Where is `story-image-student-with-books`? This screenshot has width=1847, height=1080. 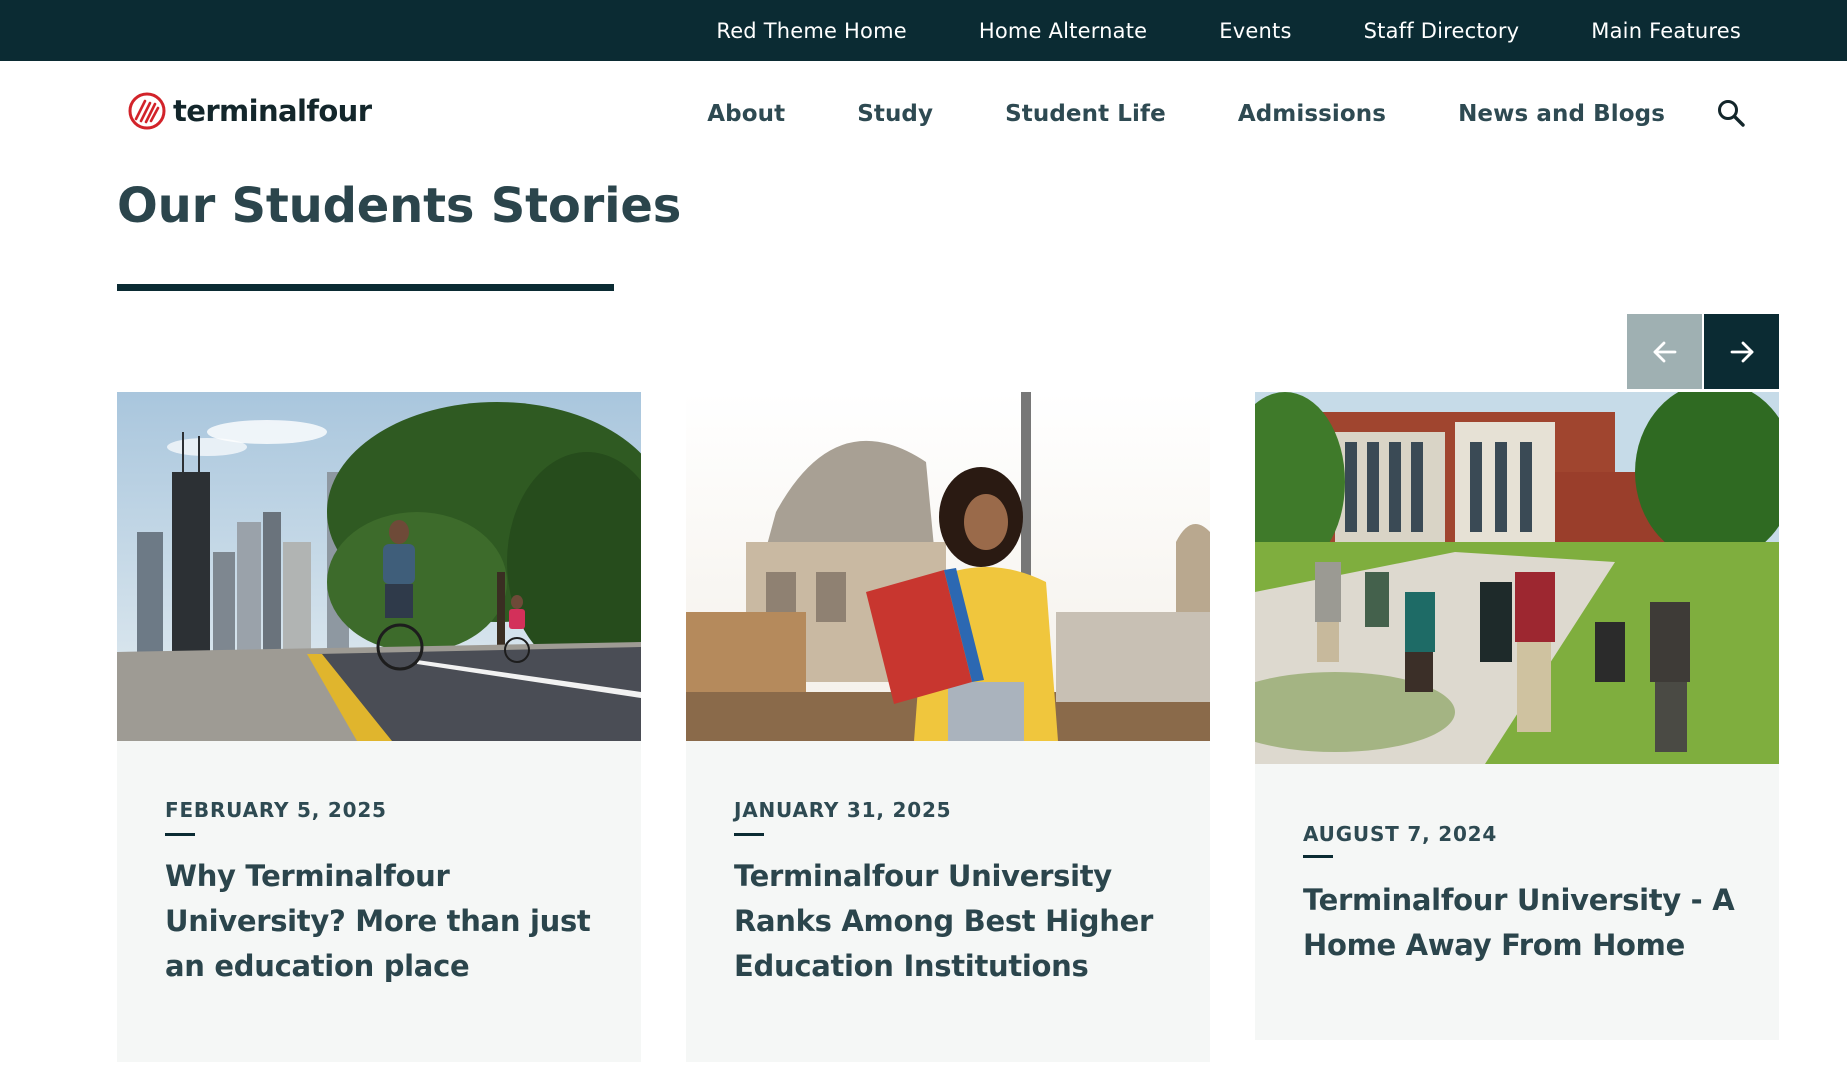
story-image-student-with-books is located at coordinates (948, 566).